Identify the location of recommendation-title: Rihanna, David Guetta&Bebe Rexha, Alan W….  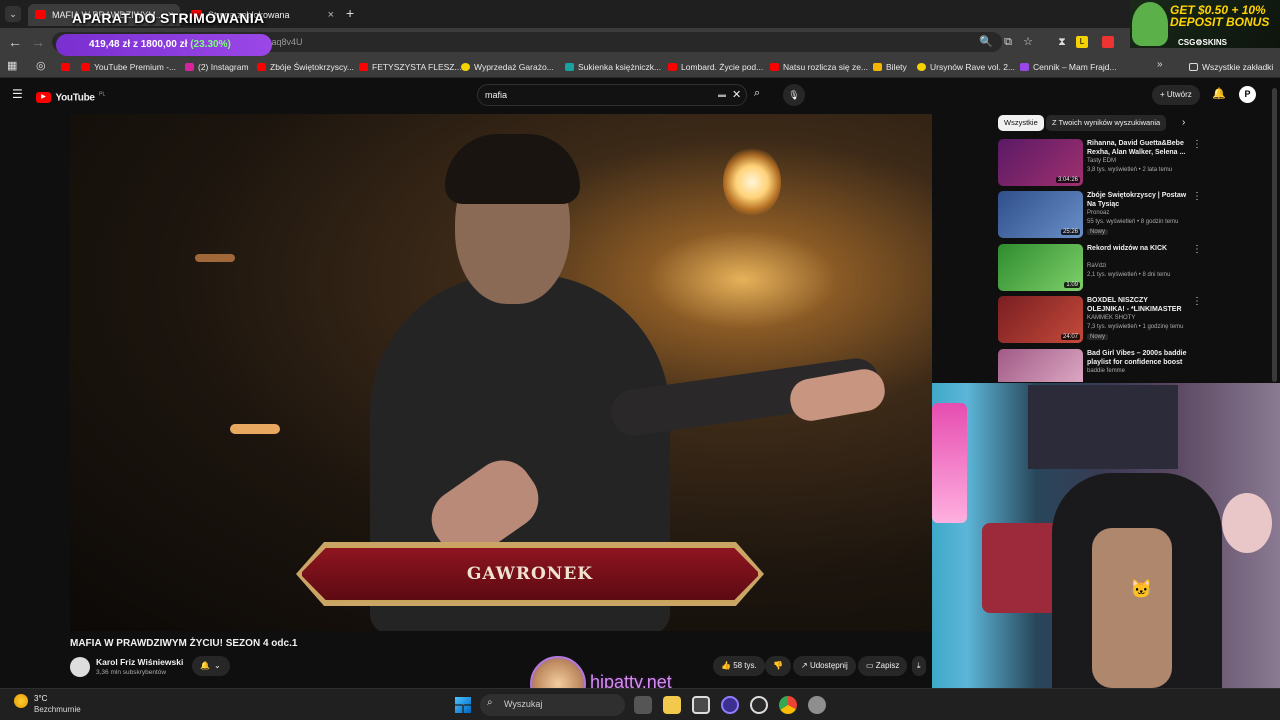
(1137, 148).